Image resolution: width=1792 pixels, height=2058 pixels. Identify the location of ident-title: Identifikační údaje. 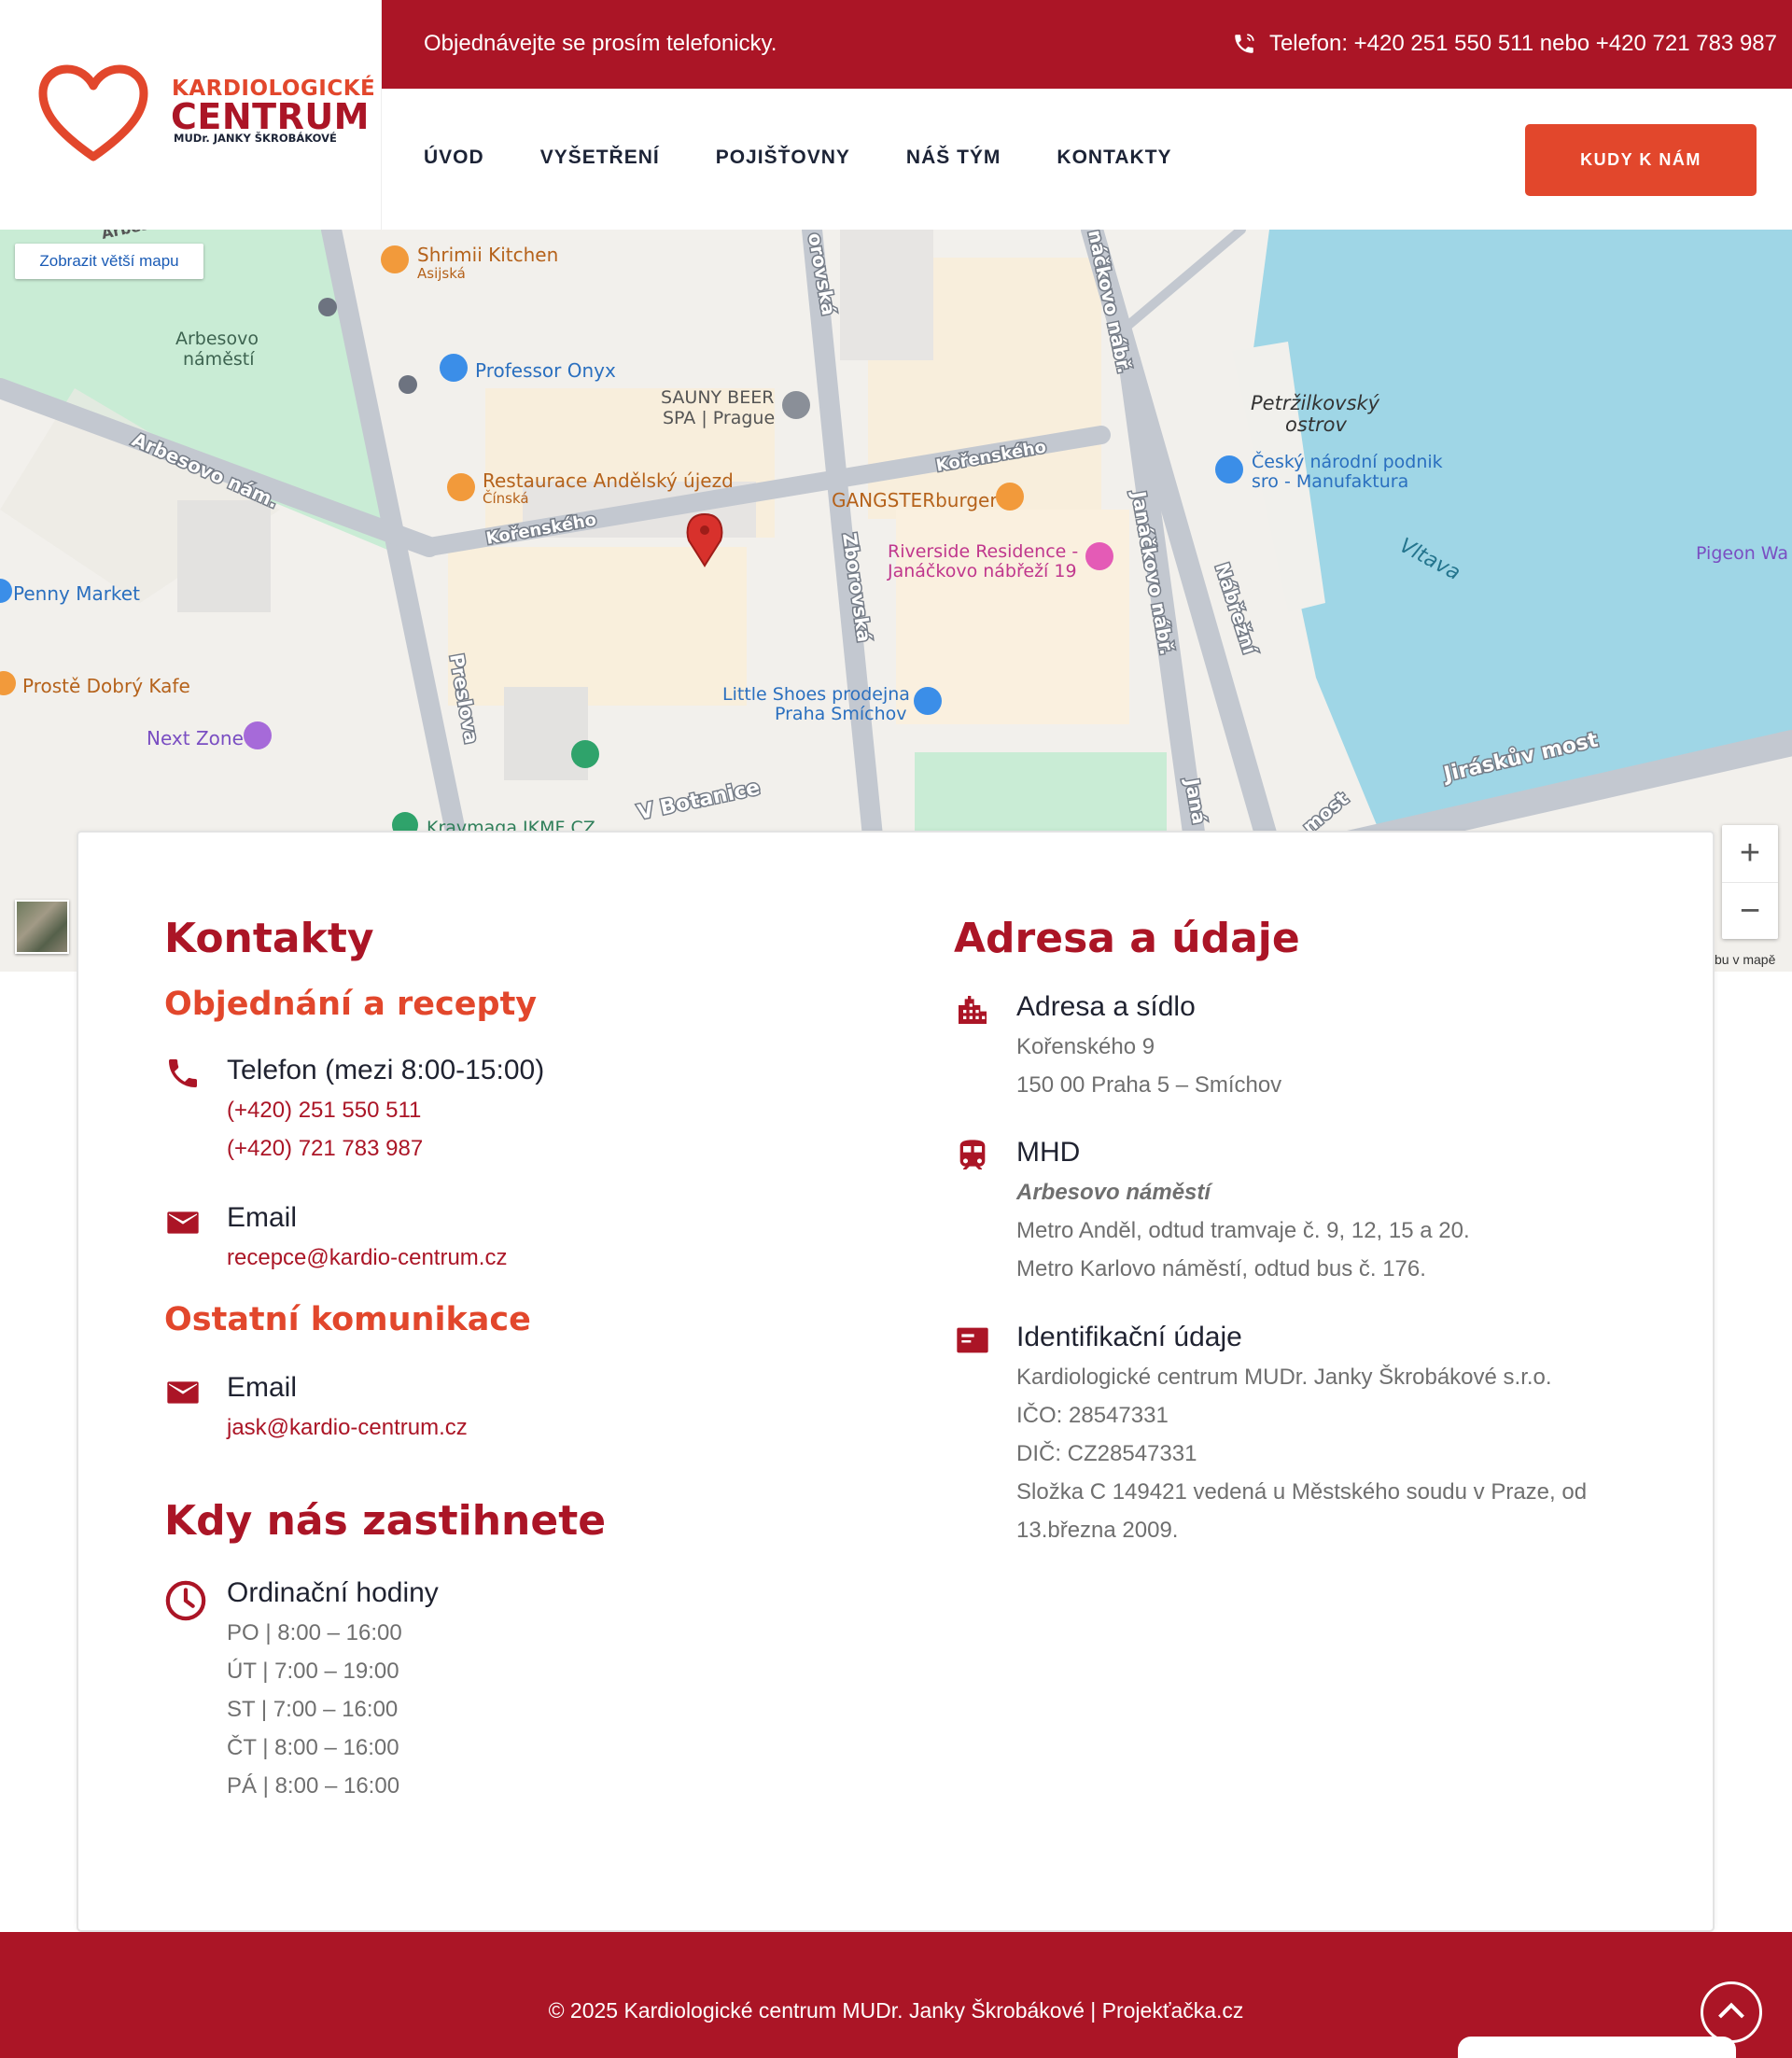
(1129, 1337).